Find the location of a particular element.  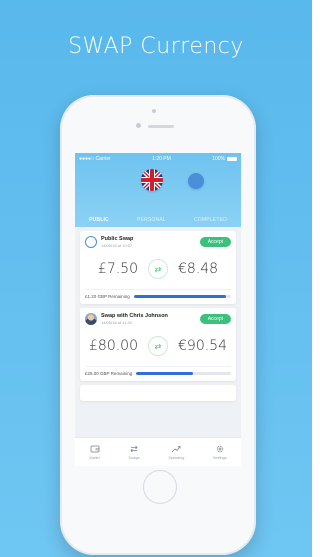

swap-tabs: PUBLIC PERSONAL COMPLETED is located at coordinates (158, 220).